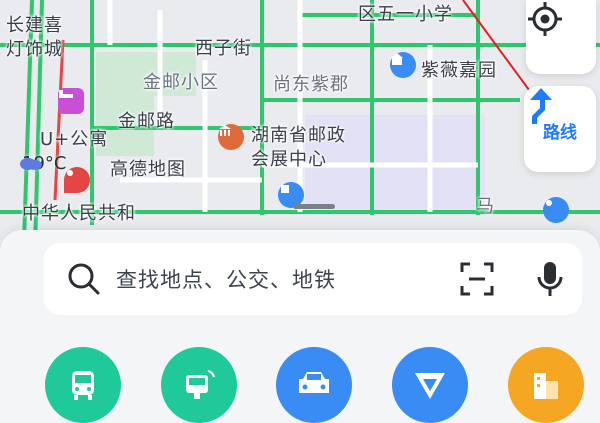 The width and height of the screenshot is (600, 423). I want to click on drag-handle, so click(314, 206).